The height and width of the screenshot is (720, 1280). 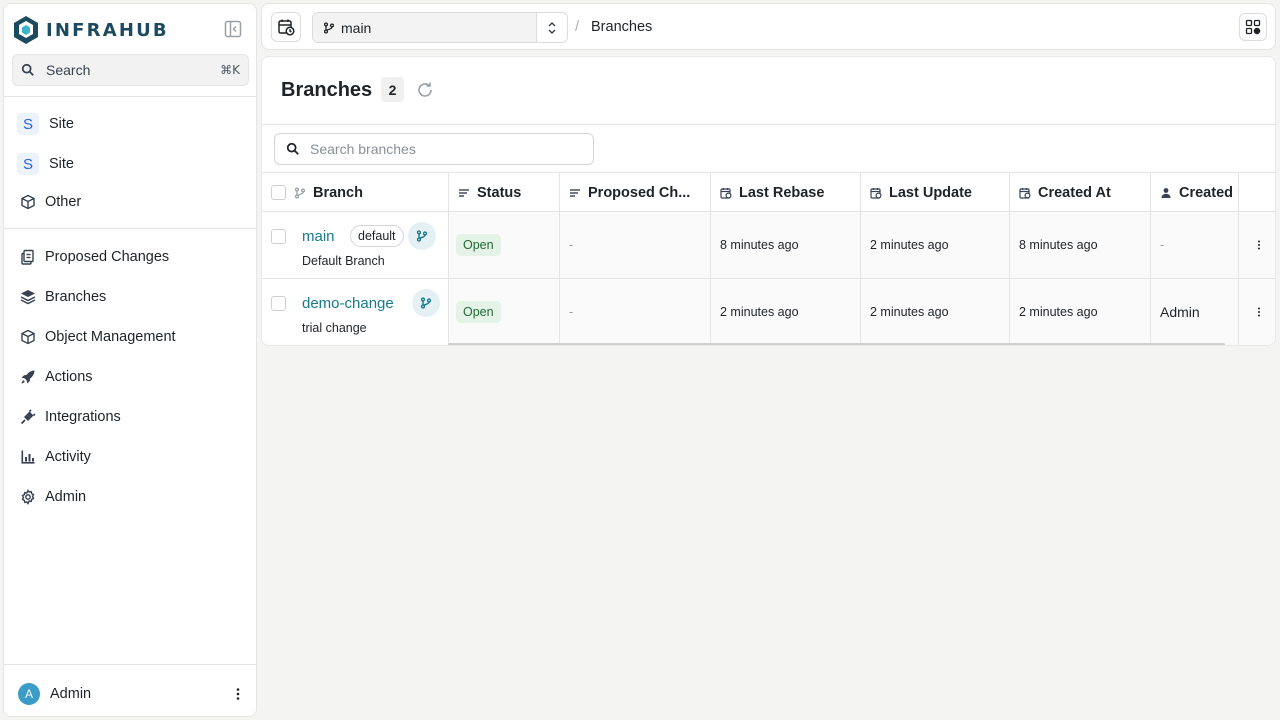 I want to click on sidebar-item-admin: Admin, so click(x=53, y=497).